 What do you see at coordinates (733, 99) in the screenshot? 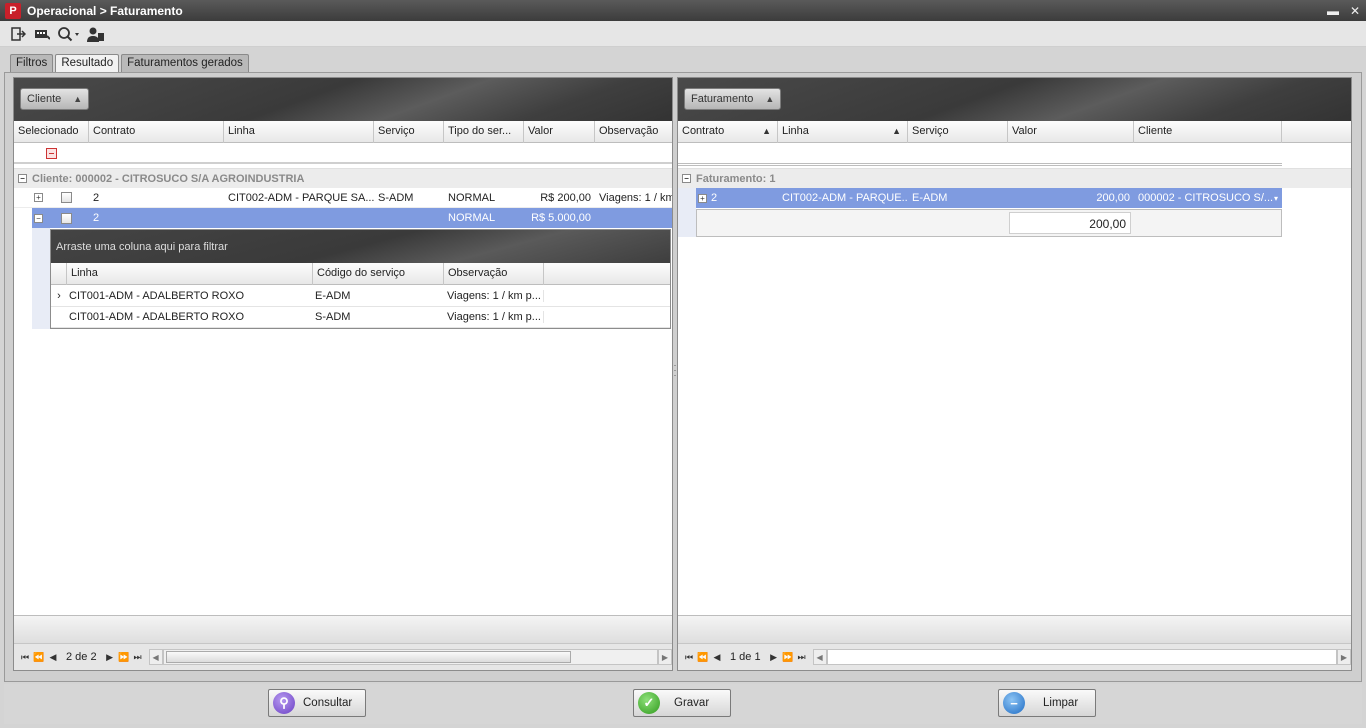
I see `group-chip-faturamento: Faturamento ▲` at bounding box center [733, 99].